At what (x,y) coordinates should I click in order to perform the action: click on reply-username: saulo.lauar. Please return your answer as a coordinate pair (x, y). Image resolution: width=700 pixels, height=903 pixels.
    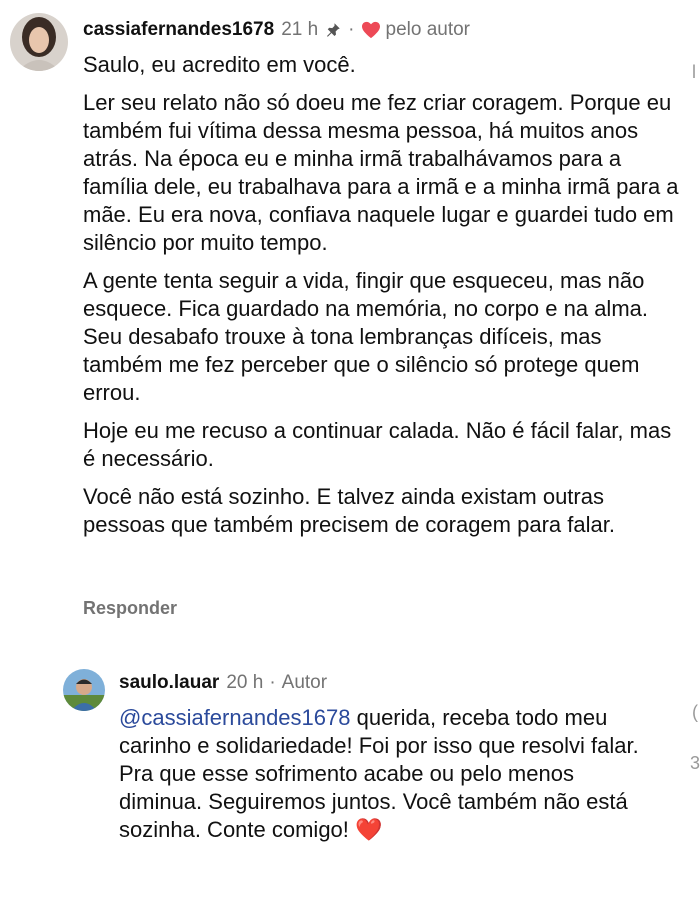
    Looking at the image, I should click on (169, 683).